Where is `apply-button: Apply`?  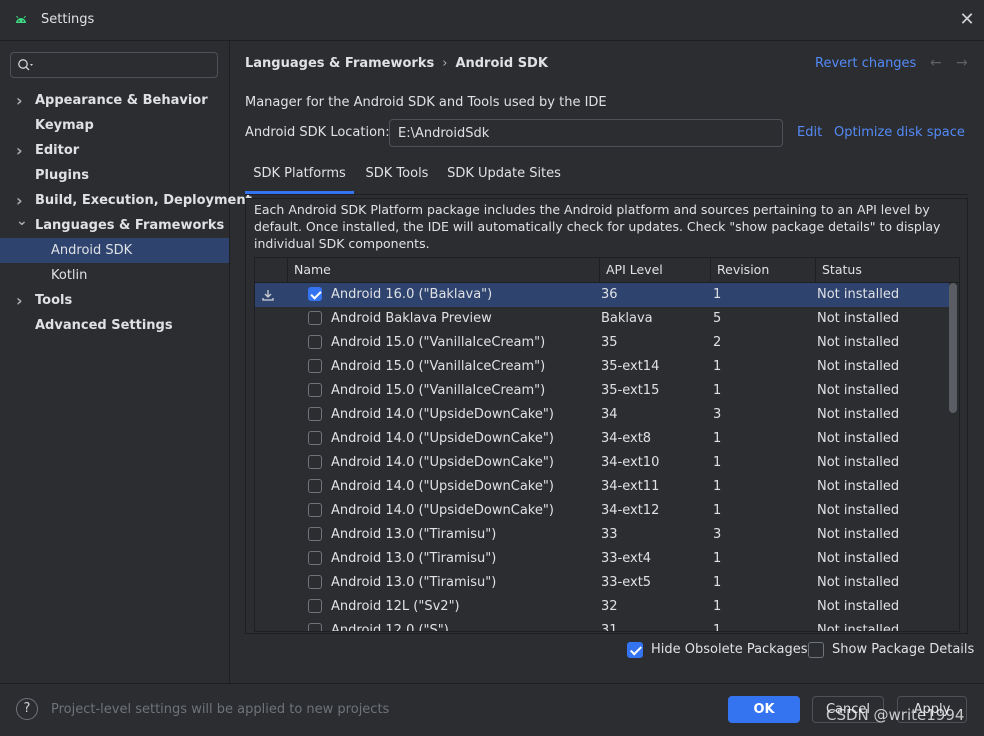 apply-button: Apply is located at coordinates (932, 709).